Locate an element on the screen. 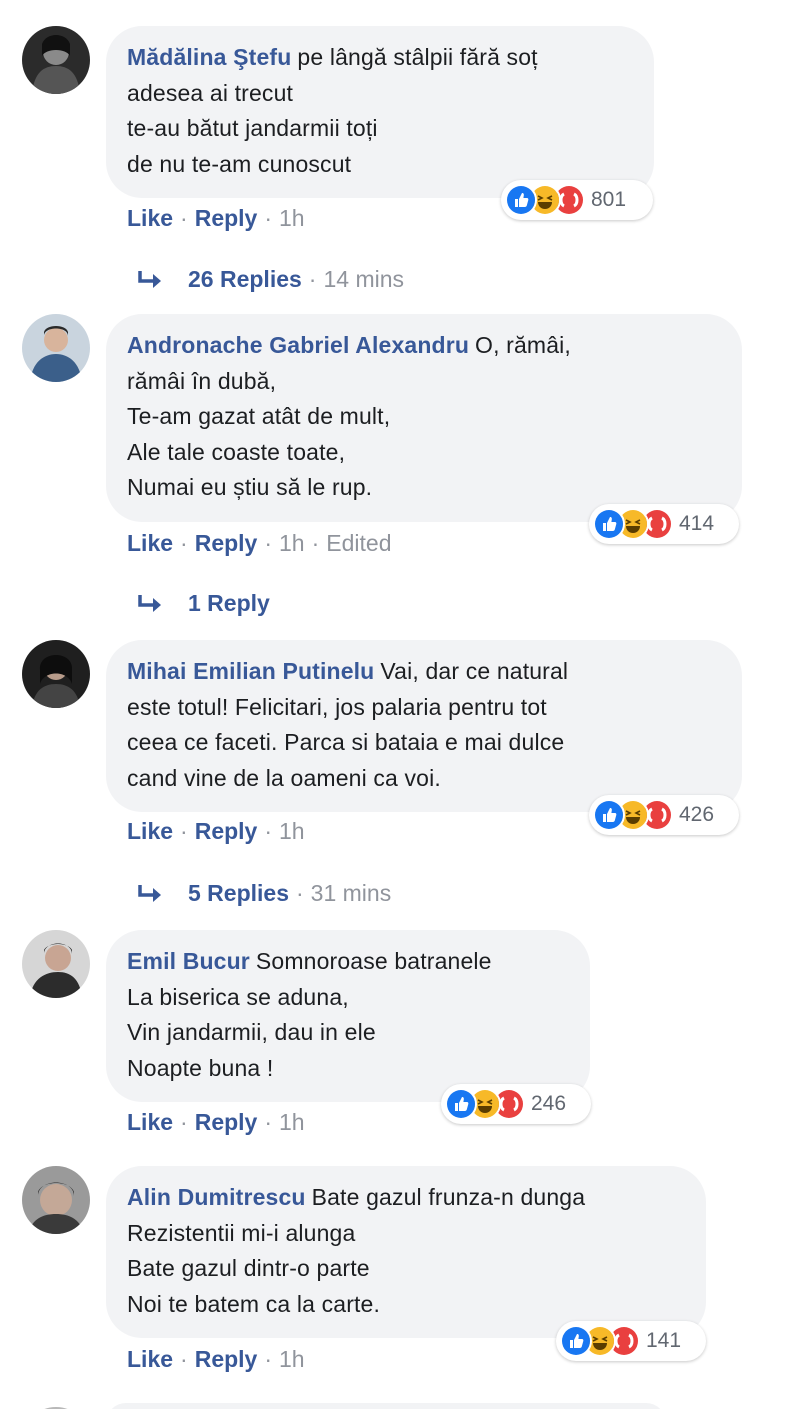 Image resolution: width=800 pixels, height=1414 pixels. reaction-count: 141 is located at coordinates (664, 1340).